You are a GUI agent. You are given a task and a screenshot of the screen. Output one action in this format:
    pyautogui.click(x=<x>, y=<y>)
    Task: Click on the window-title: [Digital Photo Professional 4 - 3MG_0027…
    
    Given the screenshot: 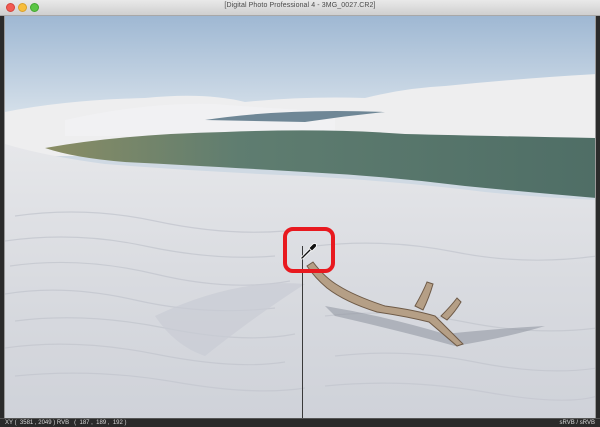 What is the action you would take?
    pyautogui.click(x=300, y=5)
    